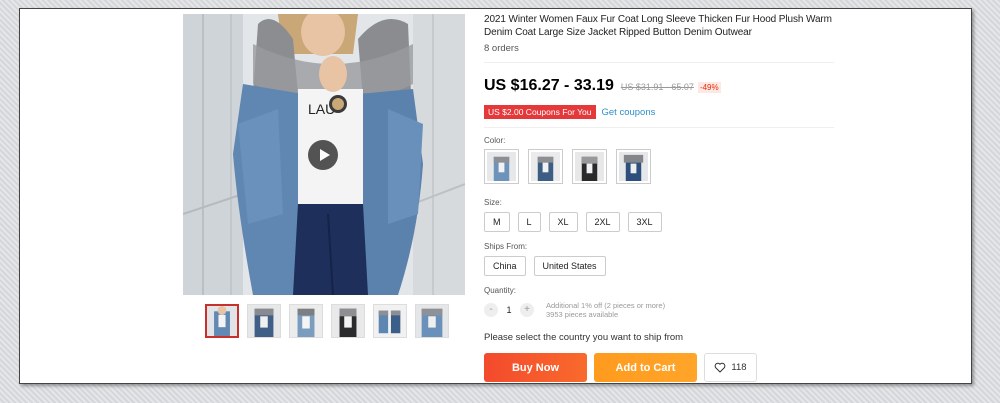  What do you see at coordinates (633, 166) in the screenshot?
I see `color-swatch-navy` at bounding box center [633, 166].